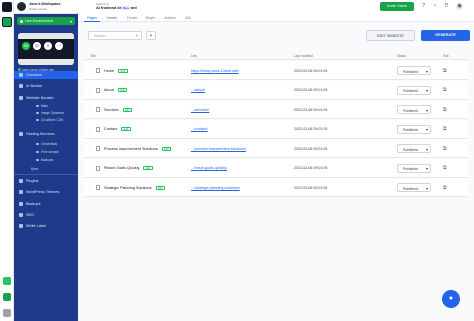 The width and height of the screenshot is (474, 321). Describe the element at coordinates (116, 90) in the screenshot. I see `page-title-cell: About Edit` at that location.